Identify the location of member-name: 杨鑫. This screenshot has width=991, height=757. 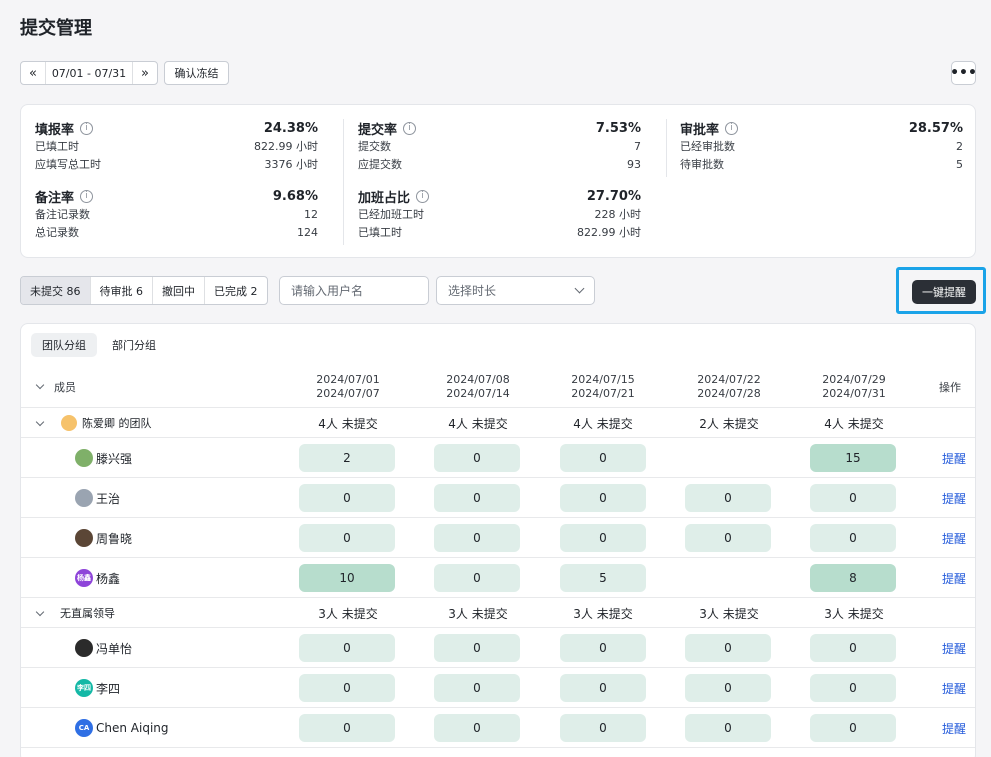
(108, 578).